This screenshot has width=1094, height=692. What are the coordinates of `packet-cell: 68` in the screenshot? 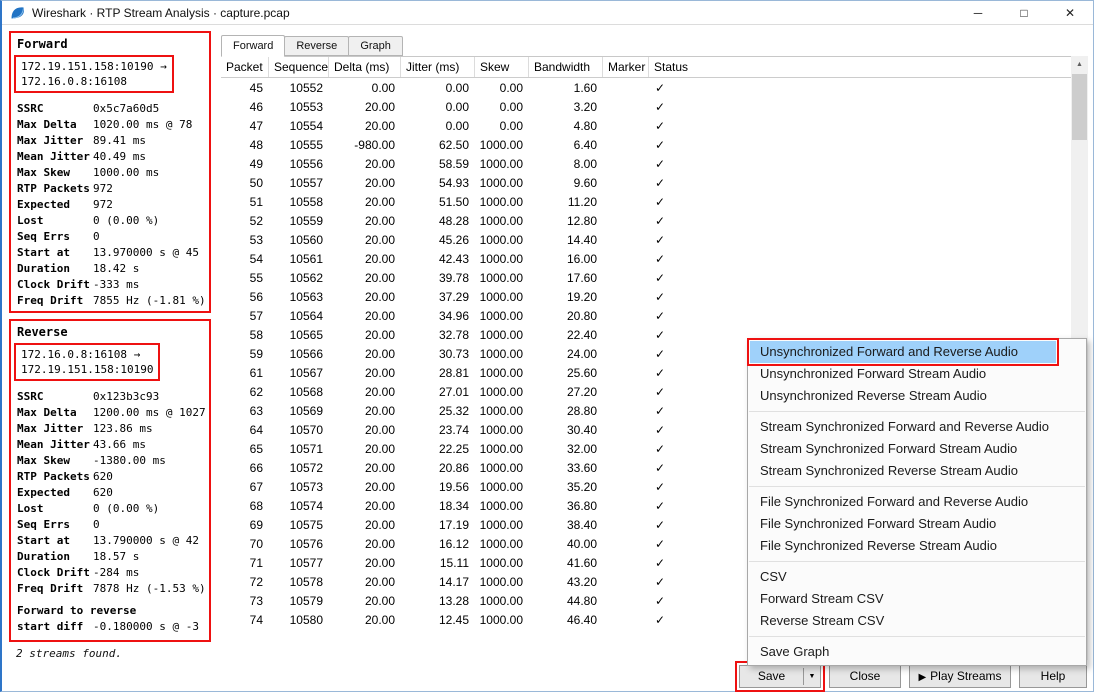 It's located at (256, 506).